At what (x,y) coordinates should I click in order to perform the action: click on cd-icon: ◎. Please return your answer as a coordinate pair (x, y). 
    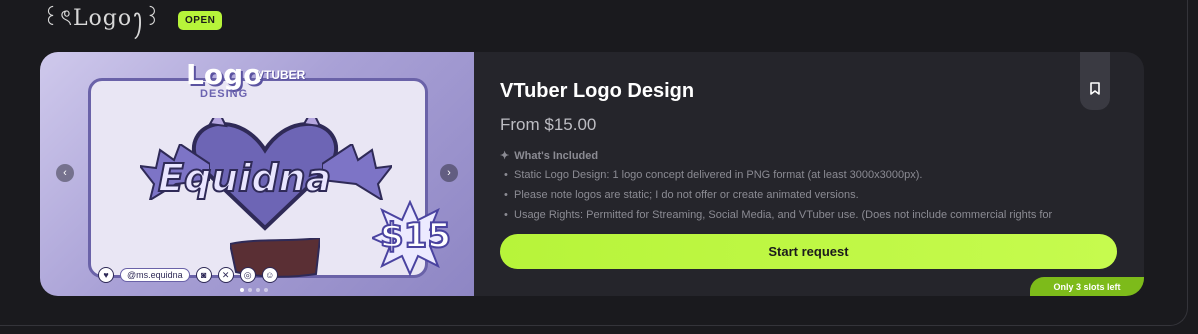
    Looking at the image, I should click on (247, 275).